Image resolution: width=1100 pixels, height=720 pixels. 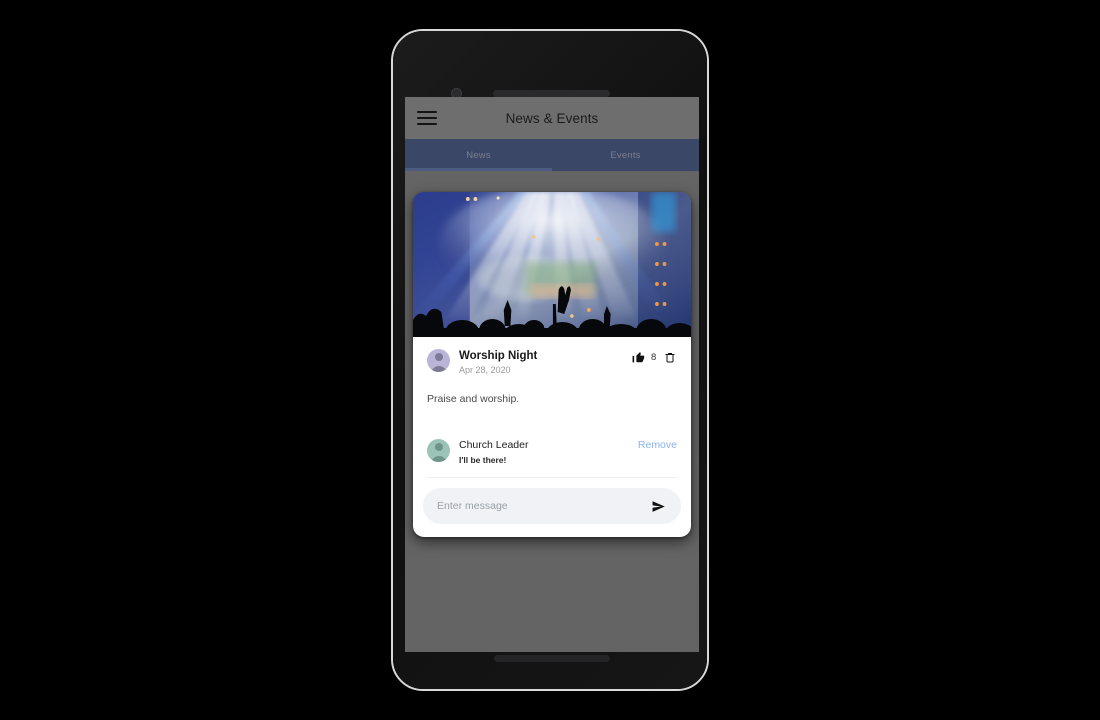 I want to click on post-header: Worship Night Apr 28, 2020 8, so click(x=552, y=362).